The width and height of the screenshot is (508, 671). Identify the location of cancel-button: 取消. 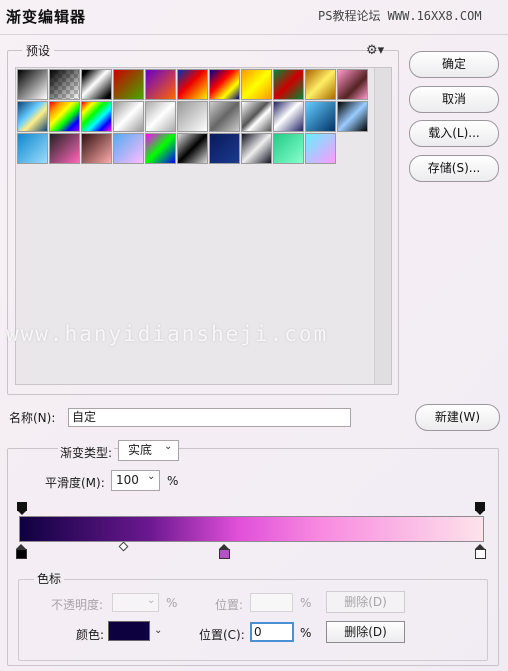
(454, 99).